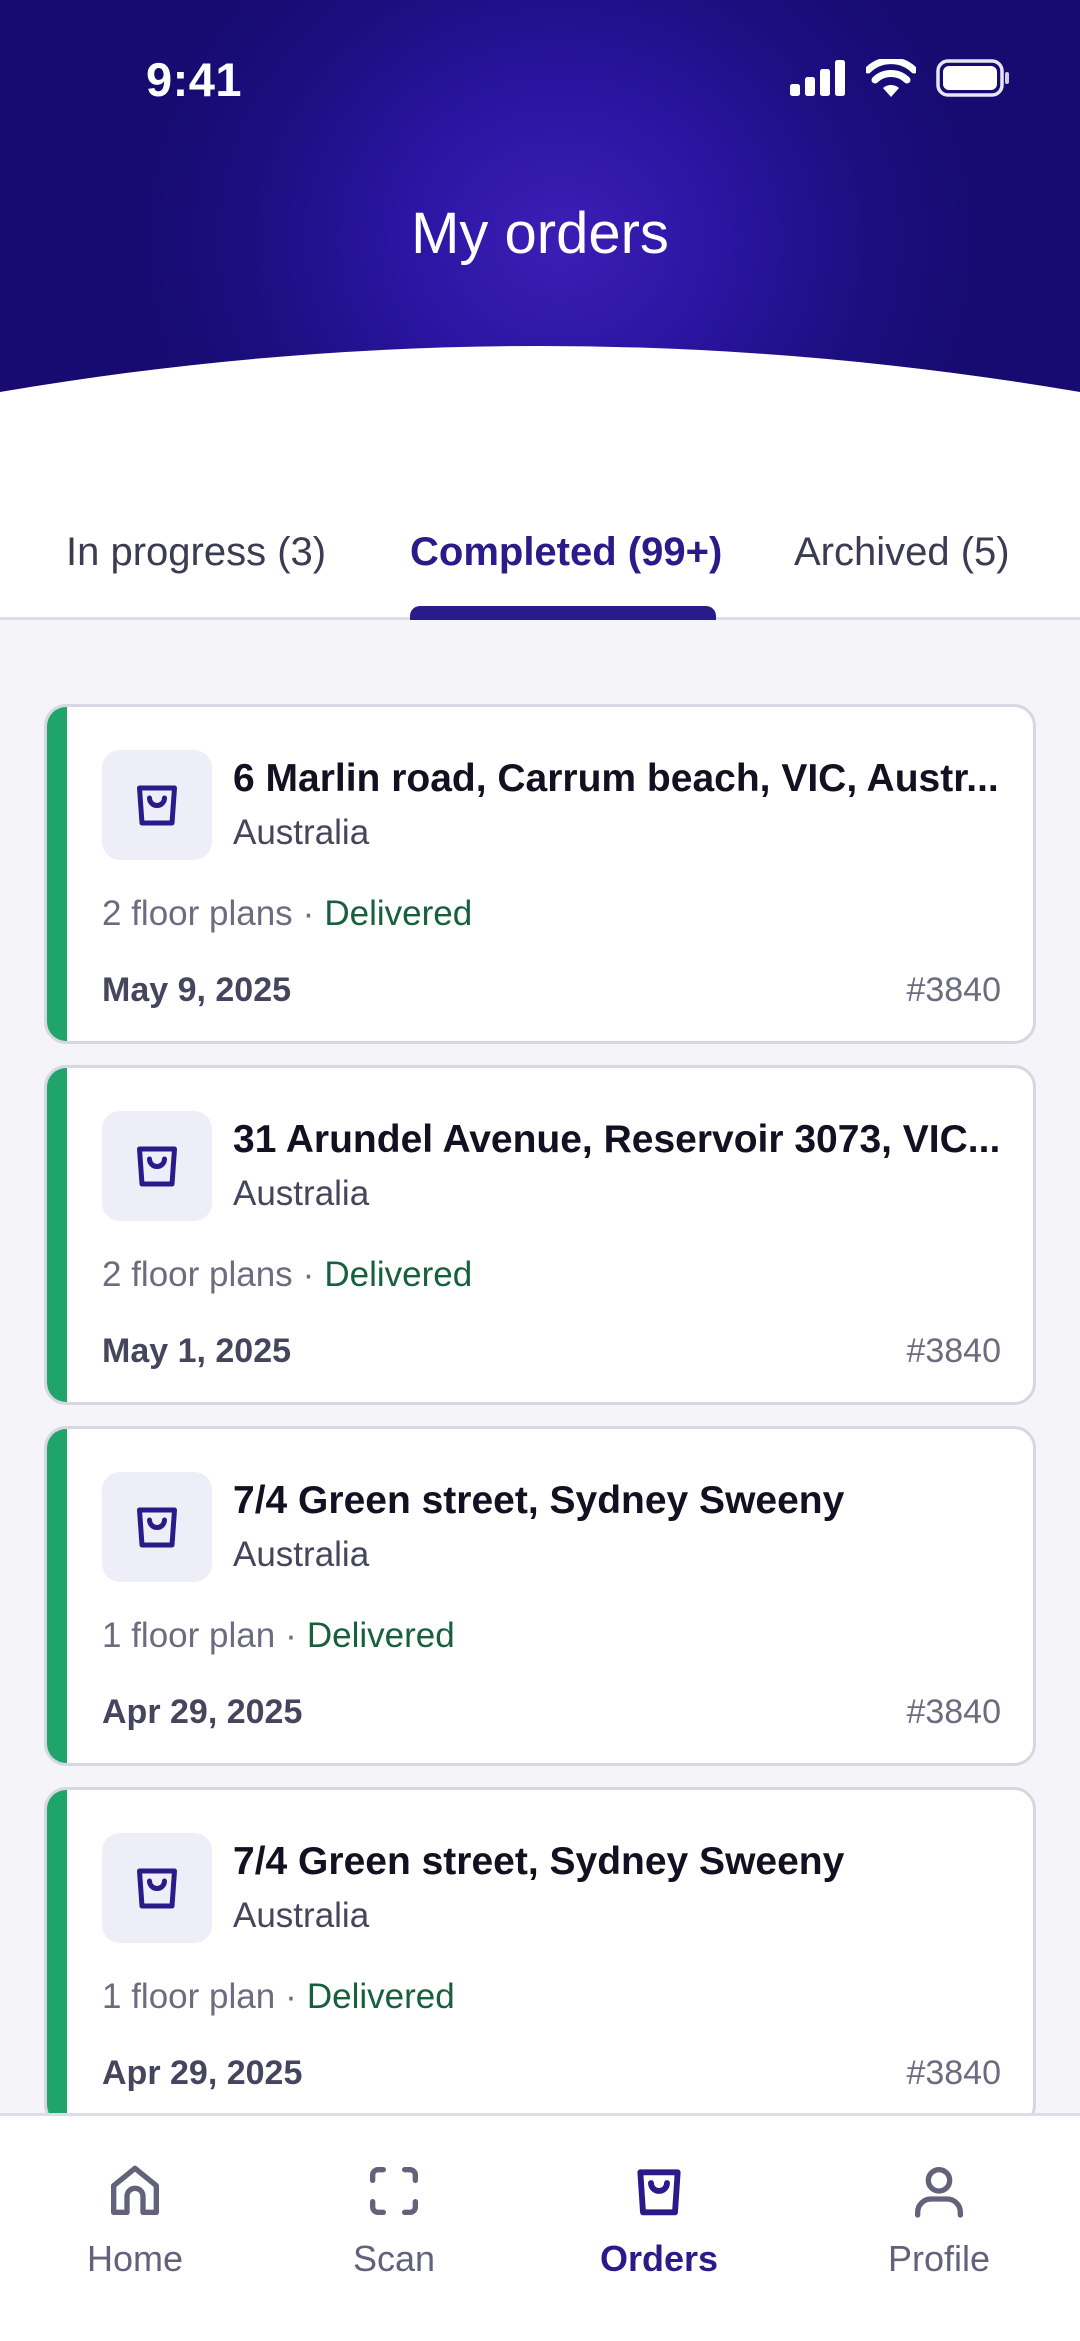 The height and width of the screenshot is (2341, 1080). I want to click on person-icon, so click(939, 2191).